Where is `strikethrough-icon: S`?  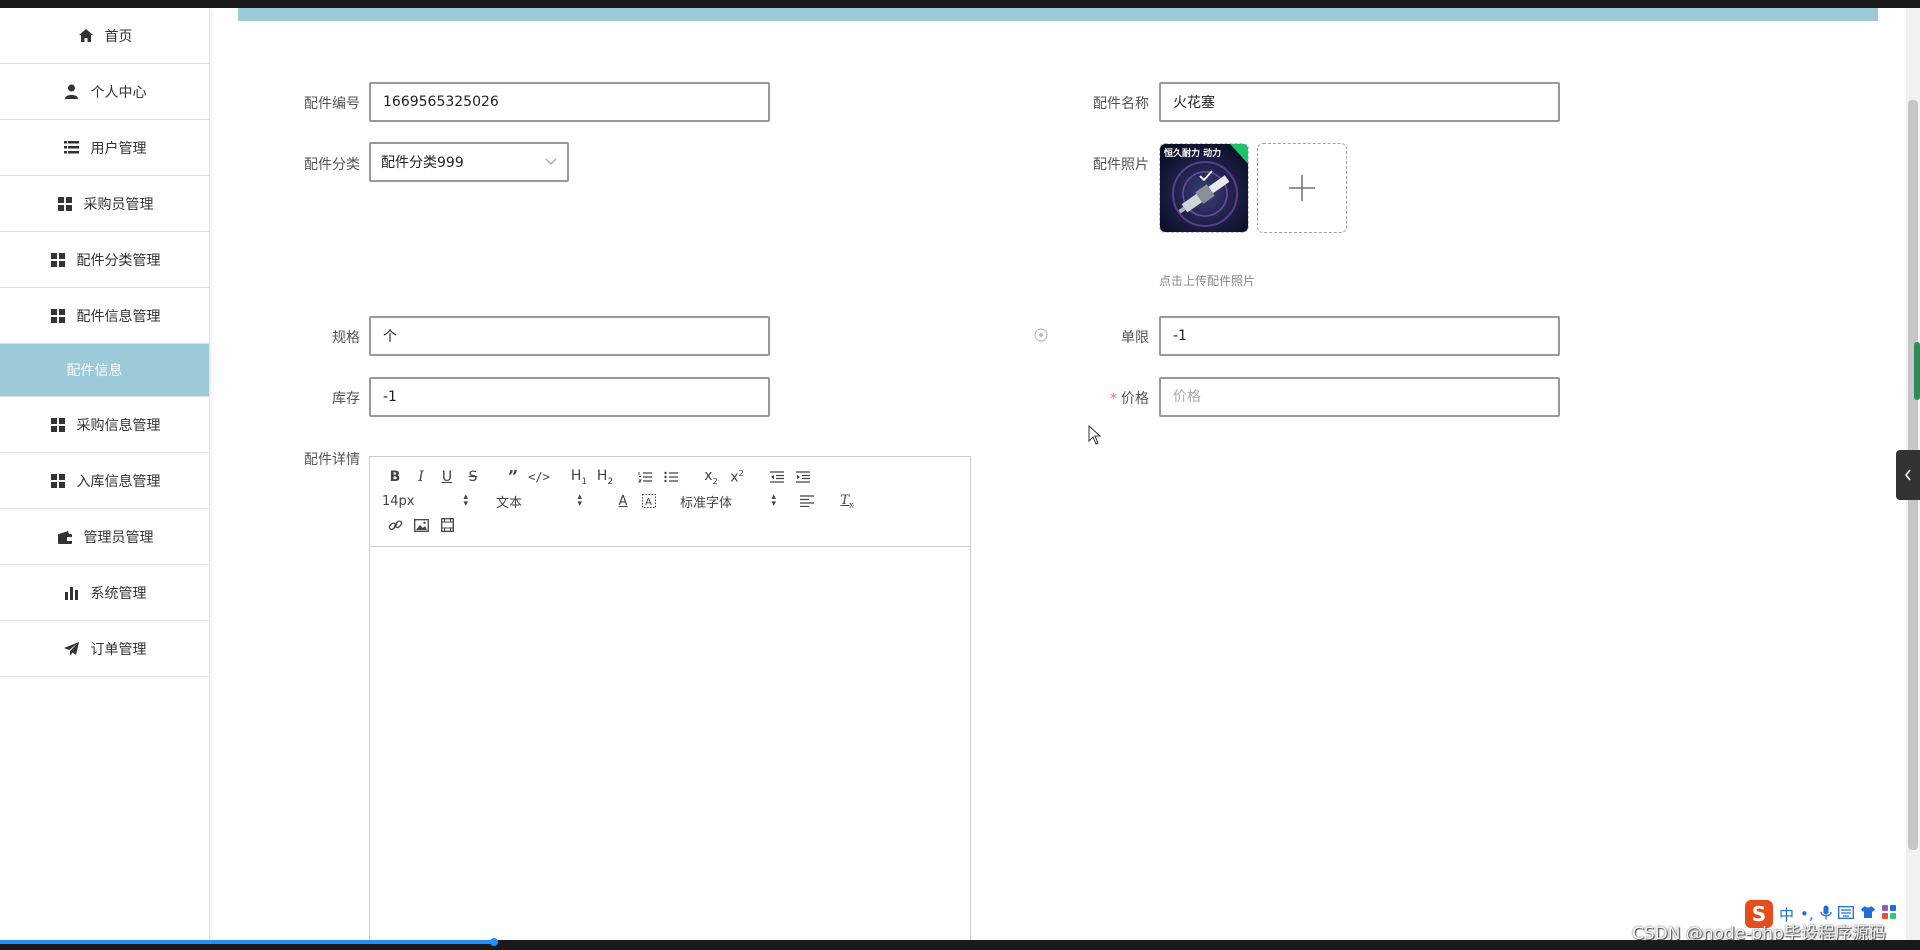
strikethrough-icon: S is located at coordinates (473, 477).